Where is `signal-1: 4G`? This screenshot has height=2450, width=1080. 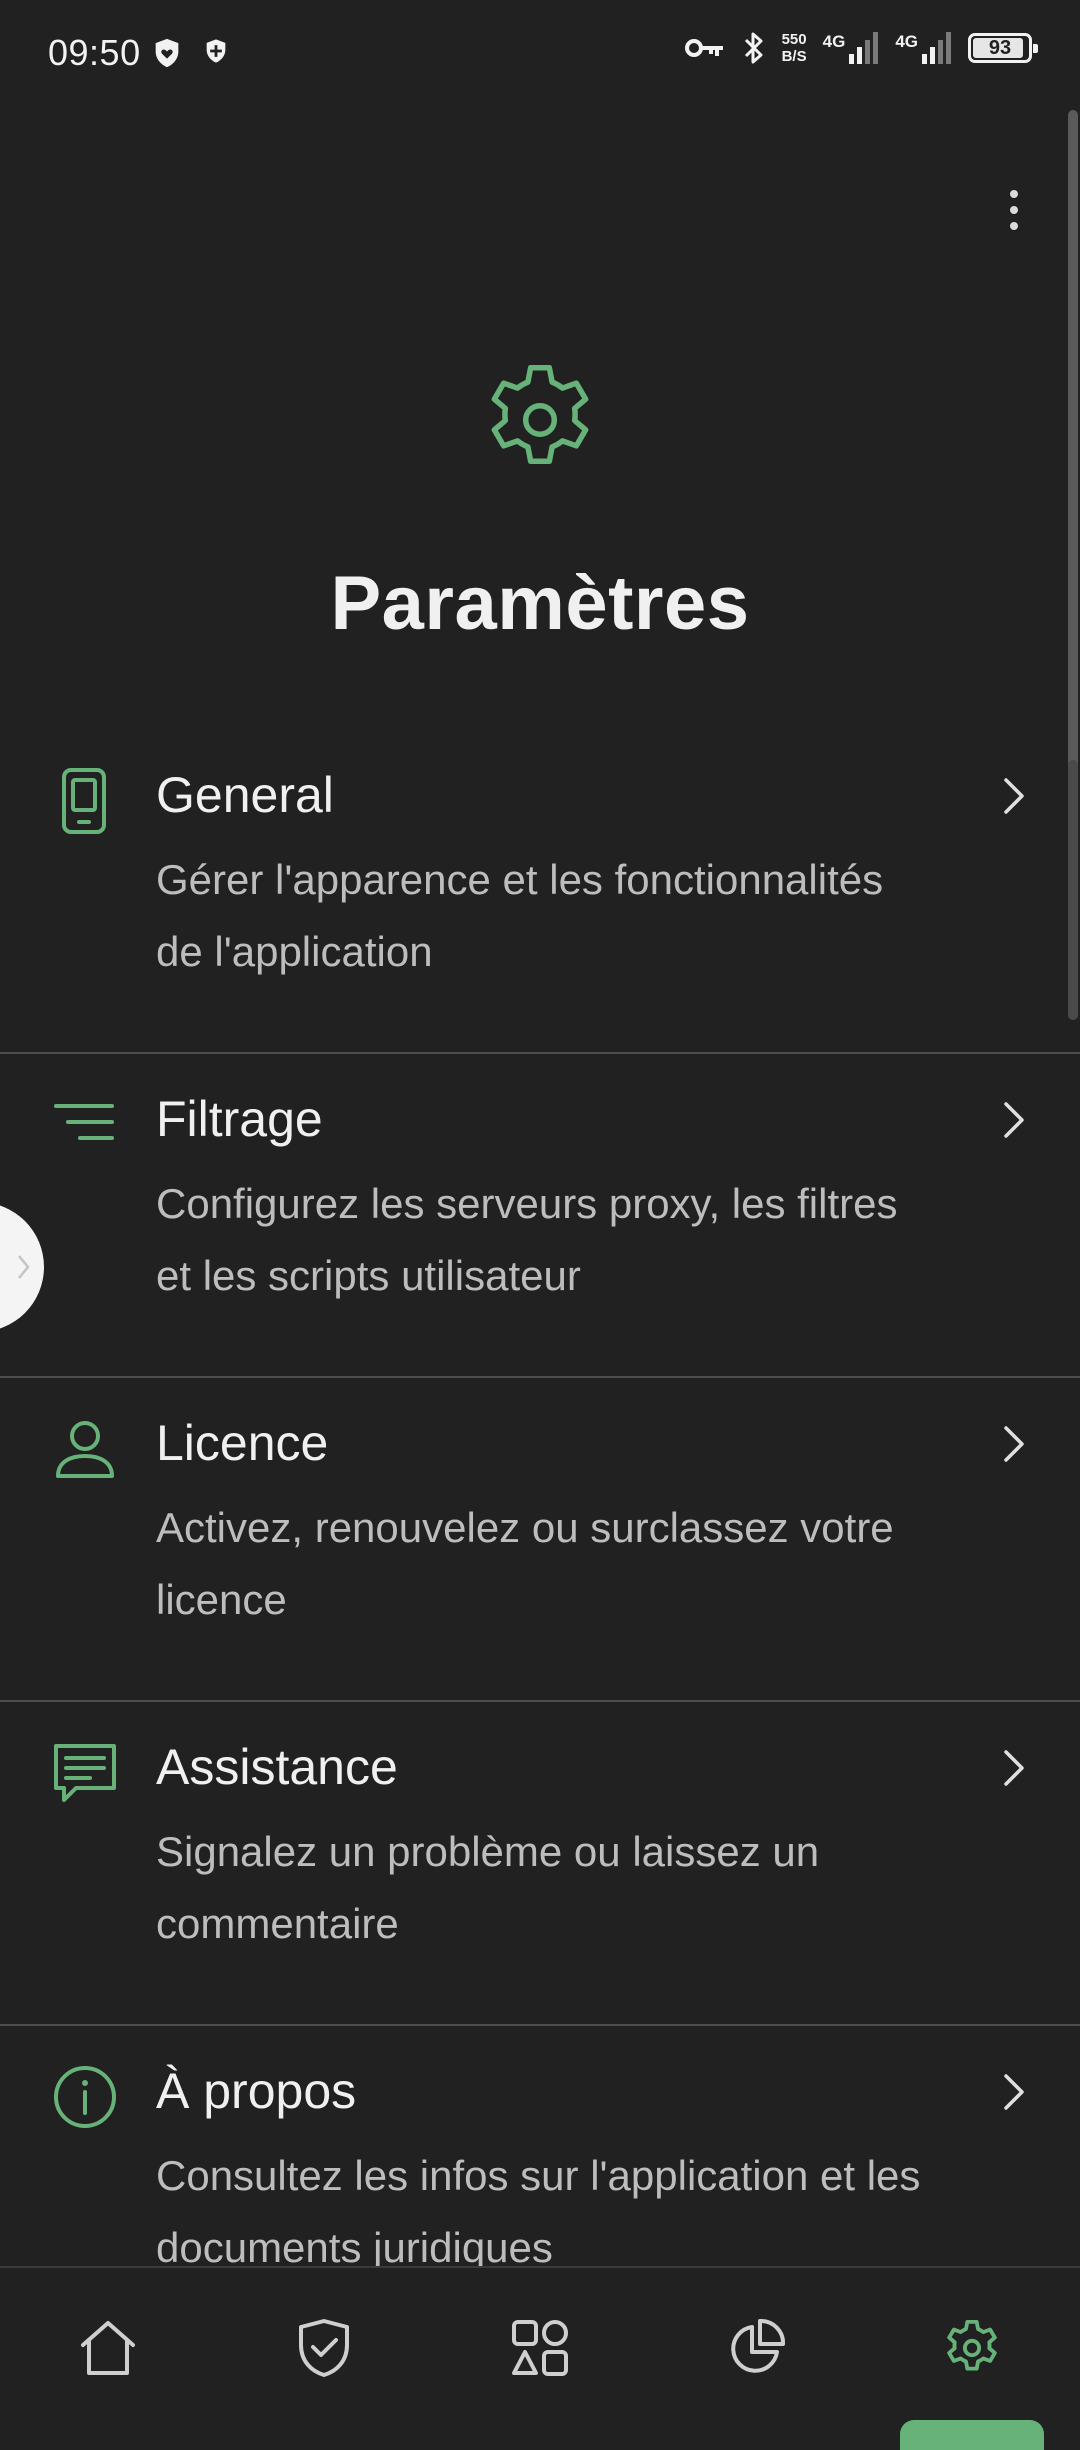
signal-1: 4G is located at coordinates (851, 48).